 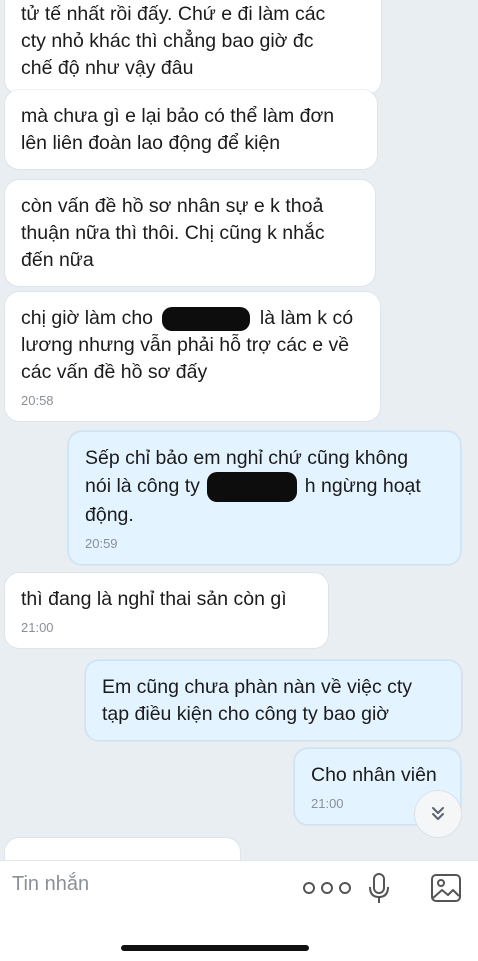 What do you see at coordinates (167, 41) in the screenshot?
I see `message-line: cty nhỏ khác thì chẳng bao giờ đc` at bounding box center [167, 41].